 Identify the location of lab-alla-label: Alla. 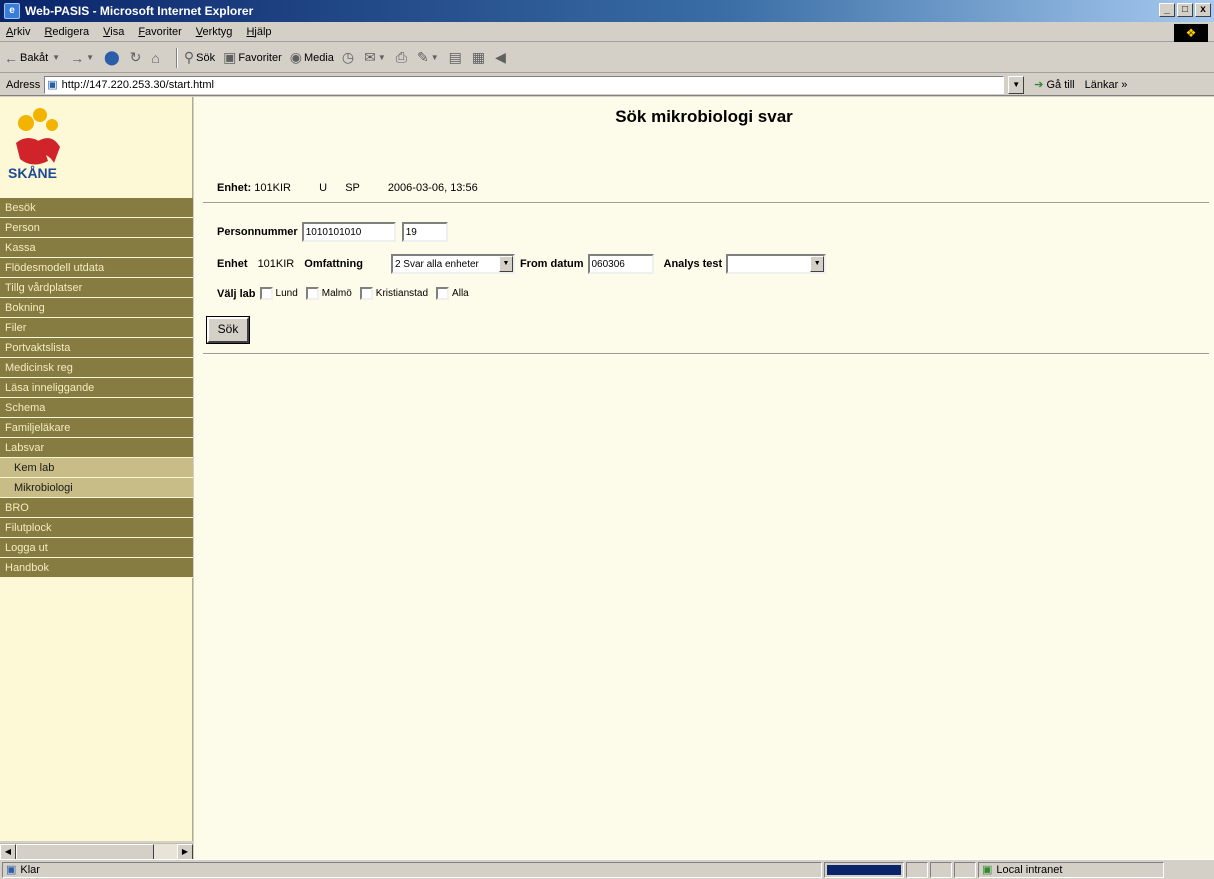
(460, 293).